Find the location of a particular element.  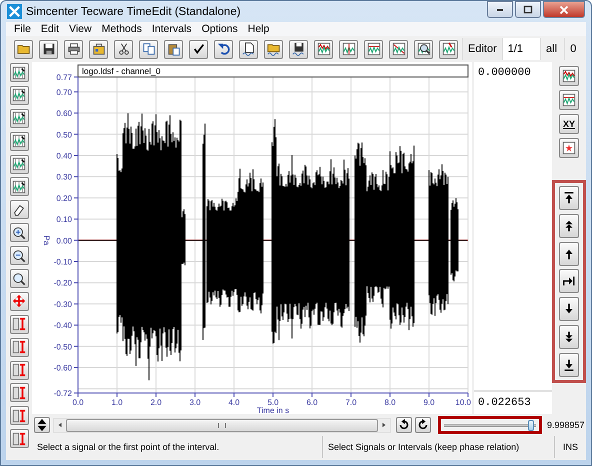

window-title: Simcenter Tecware TimeEdit (Standalone) is located at coordinates (133, 12).